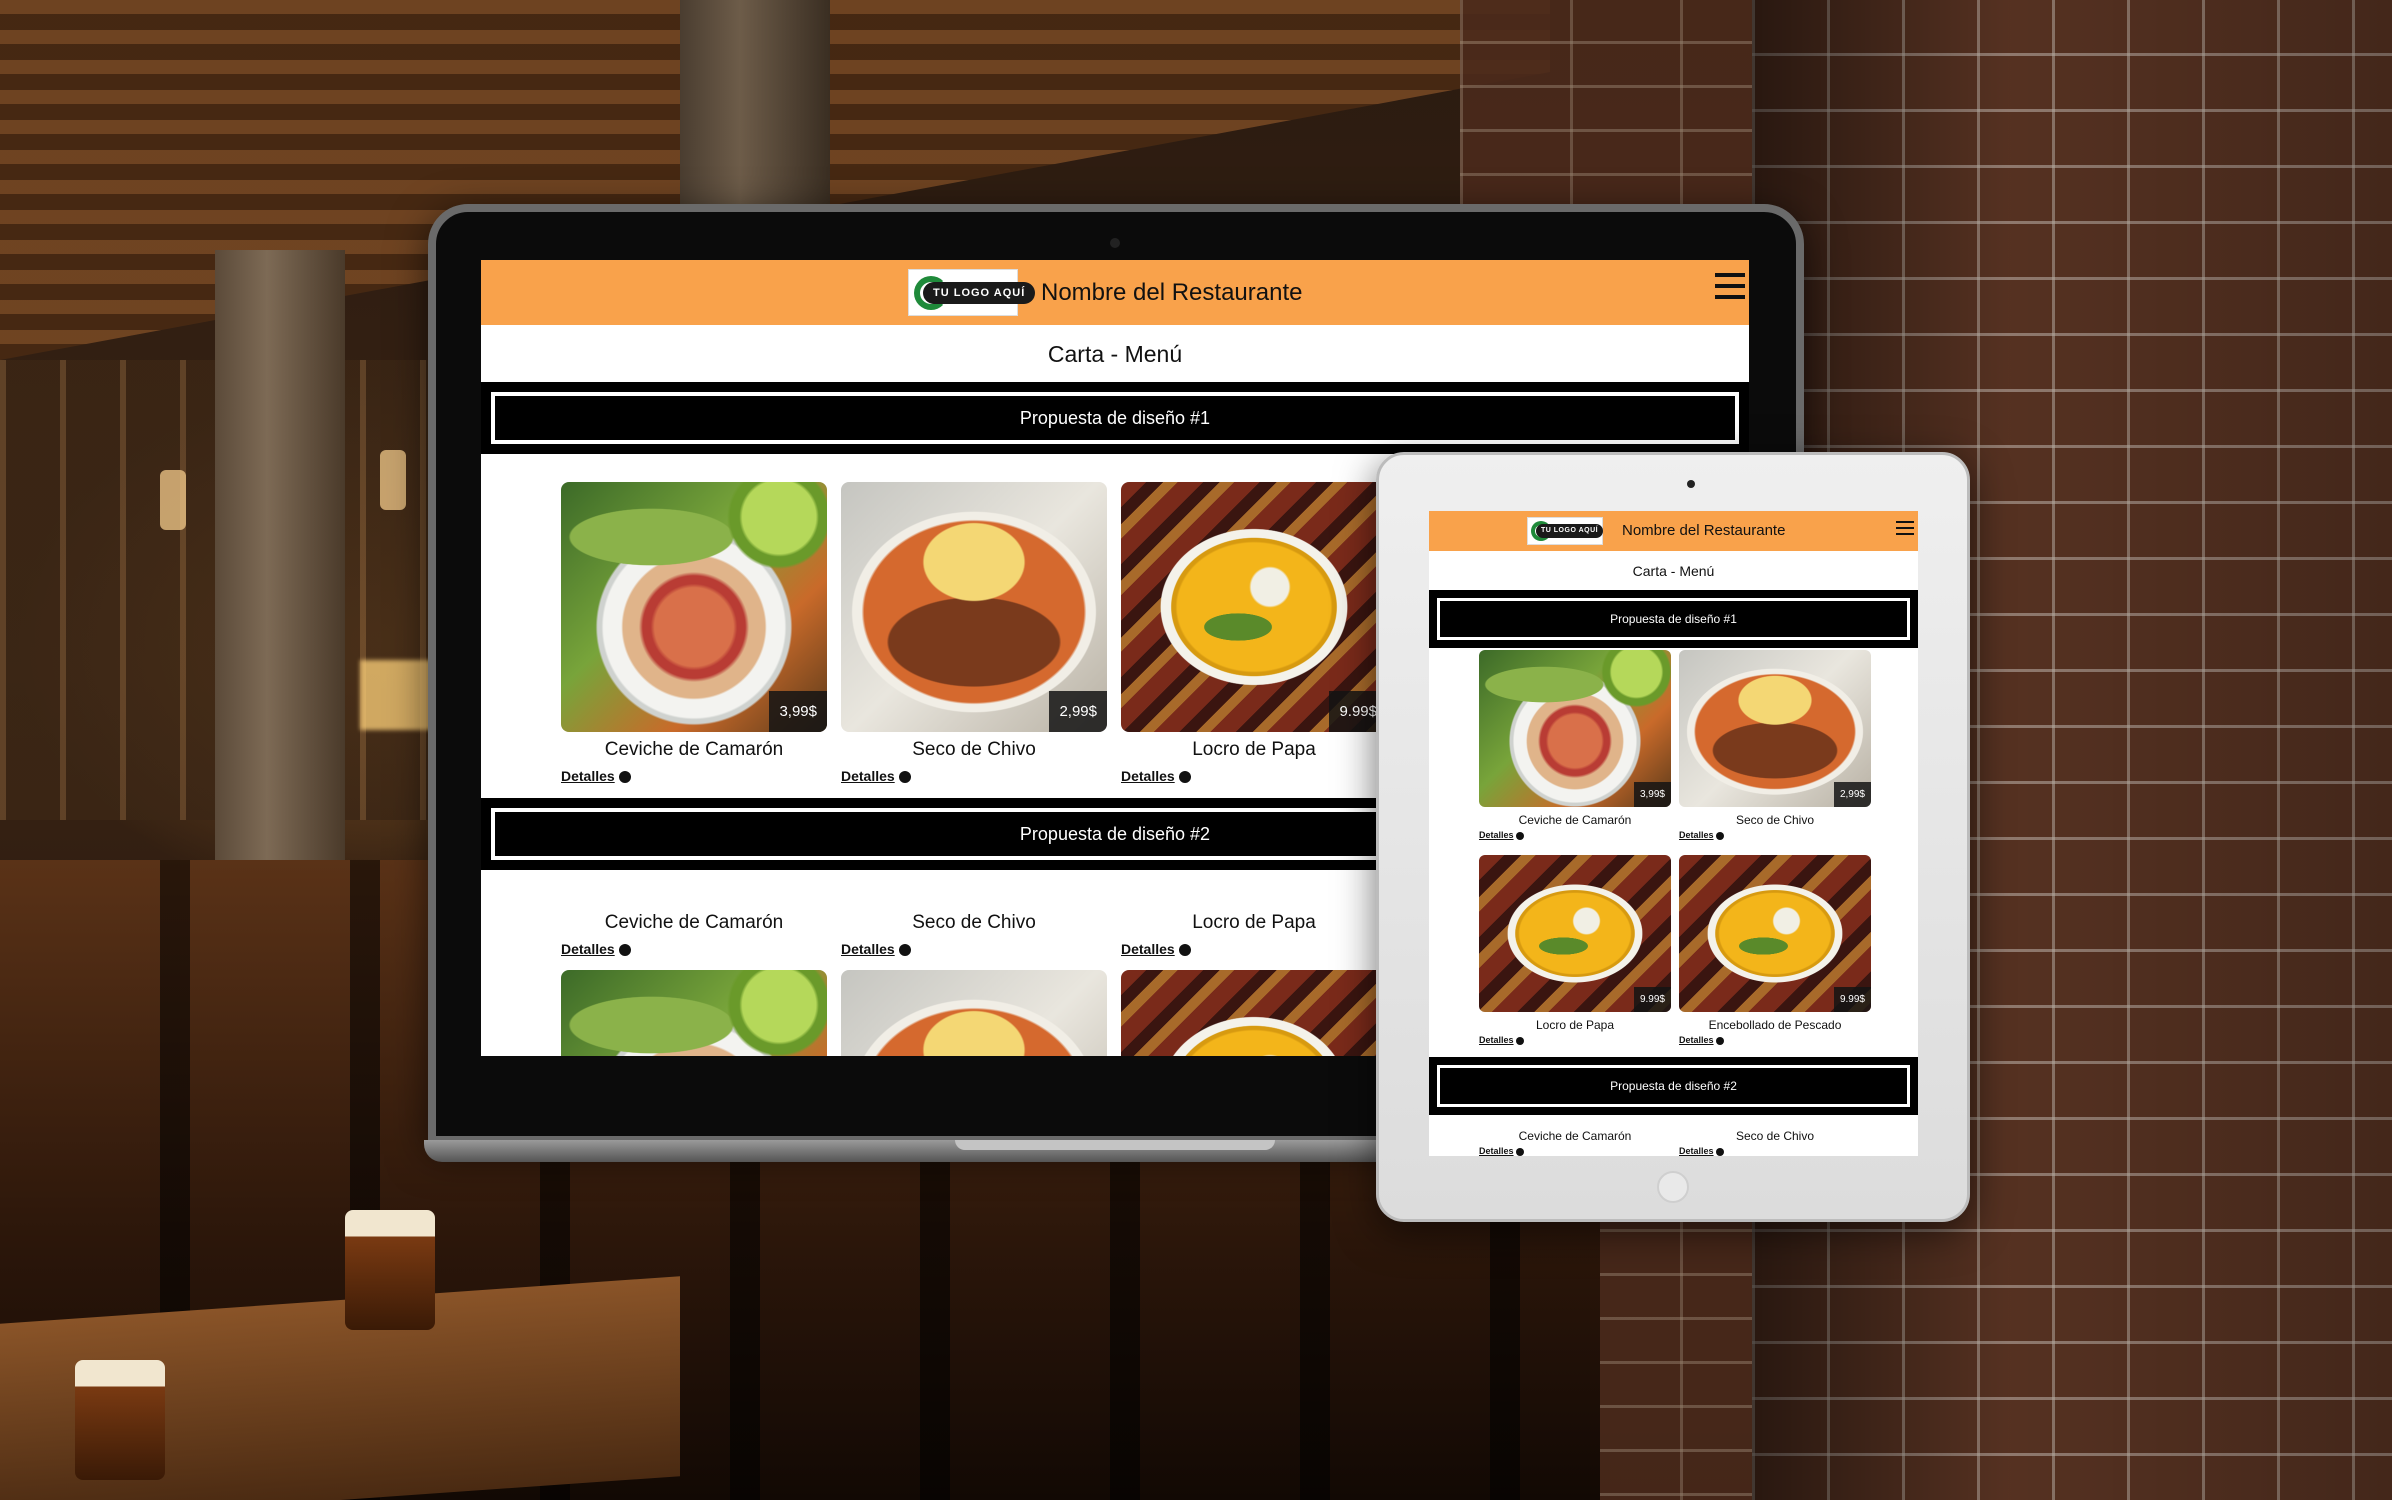  What do you see at coordinates (1775, 933) in the screenshot?
I see `encebollado-photo: 9.99$` at bounding box center [1775, 933].